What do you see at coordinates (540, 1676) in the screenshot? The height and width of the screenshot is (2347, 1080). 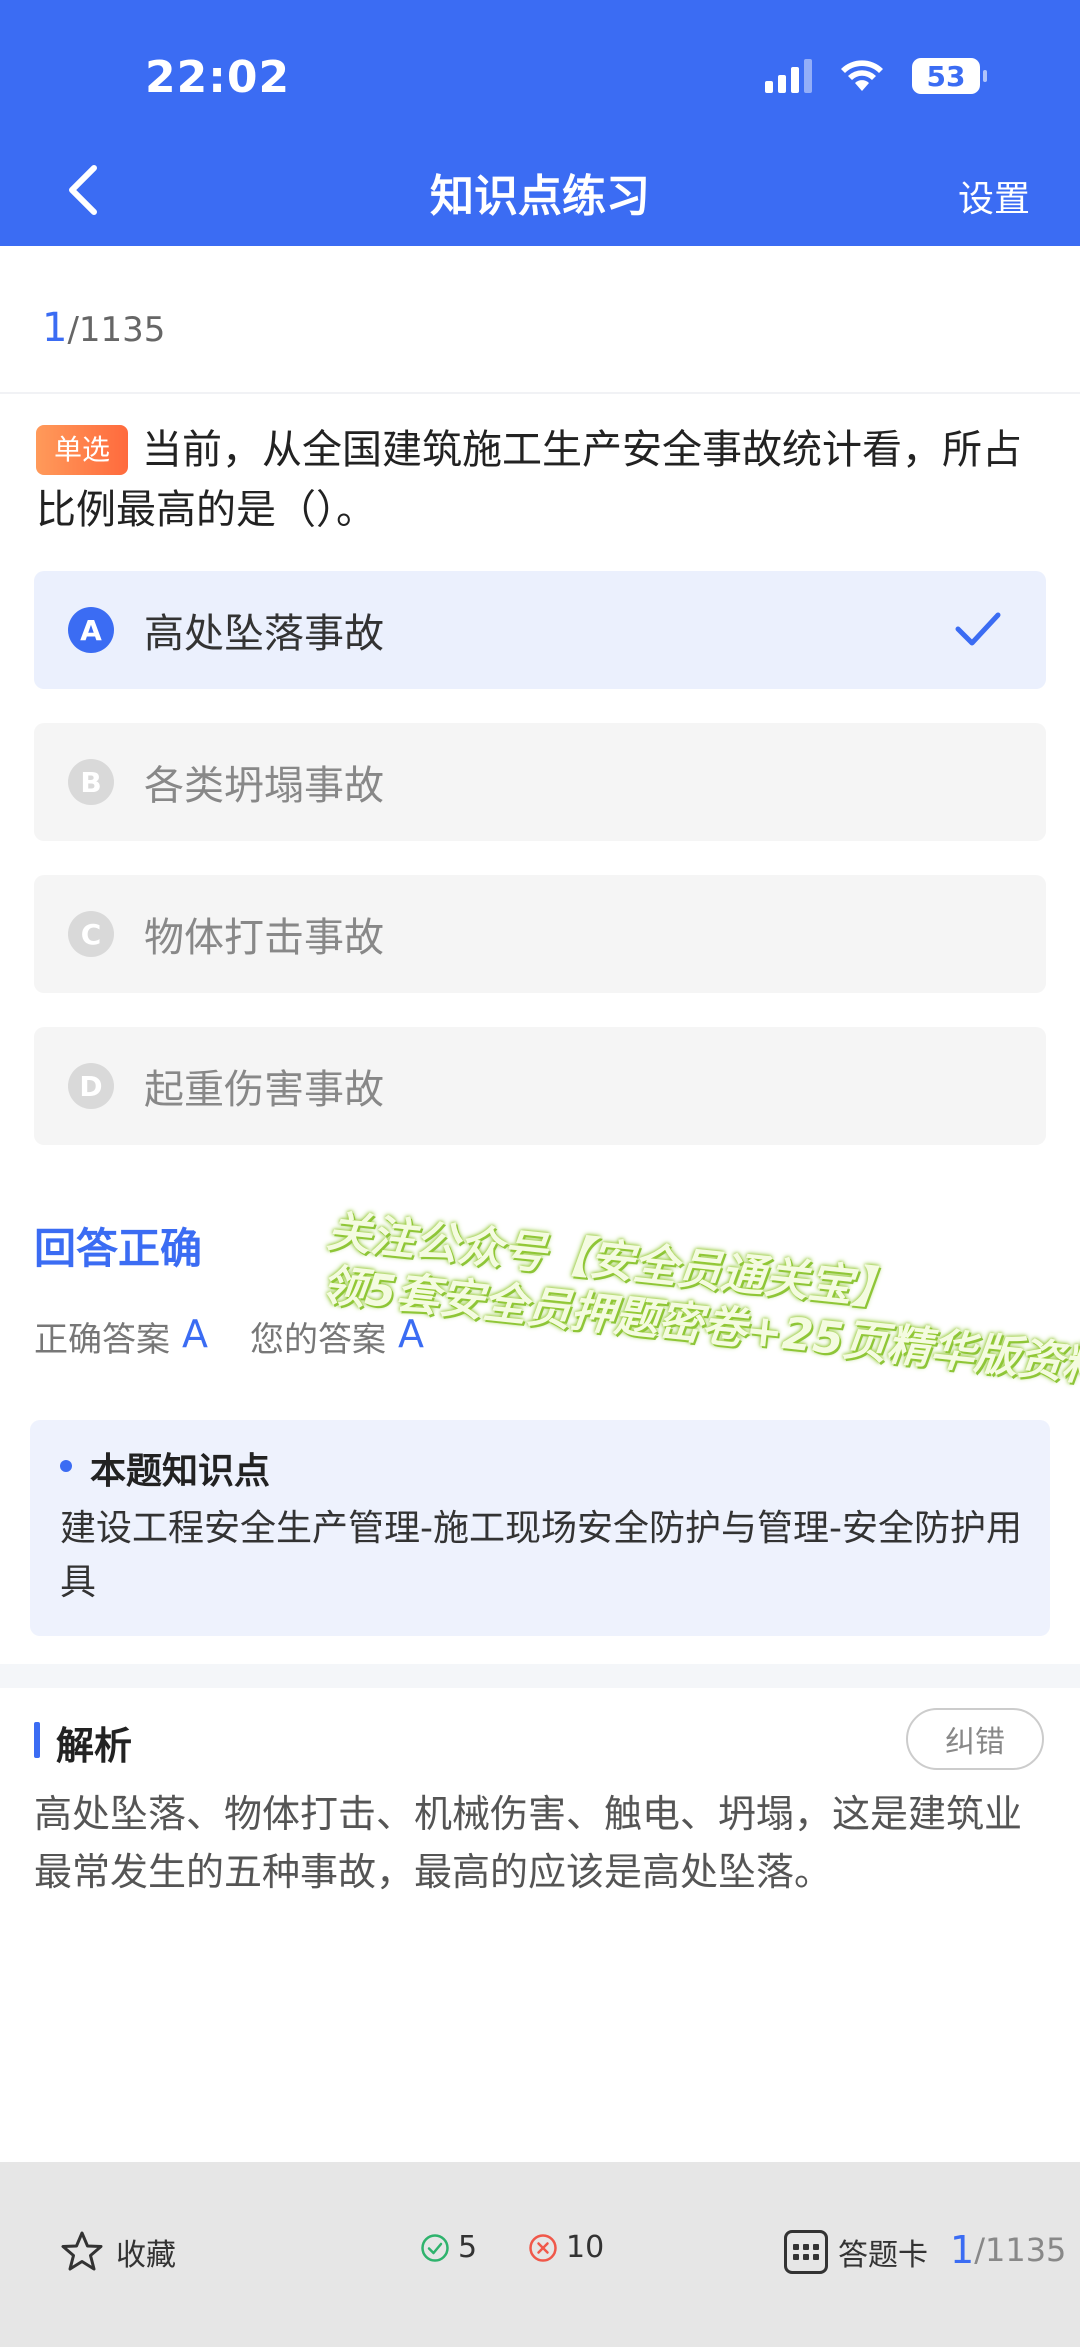 I see `section-divider` at bounding box center [540, 1676].